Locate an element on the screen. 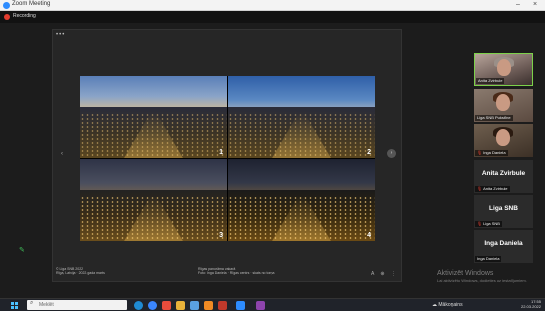 The height and width of the screenshot is (311, 545). weather-widget: ☁ Mākoņains is located at coordinates (447, 305).